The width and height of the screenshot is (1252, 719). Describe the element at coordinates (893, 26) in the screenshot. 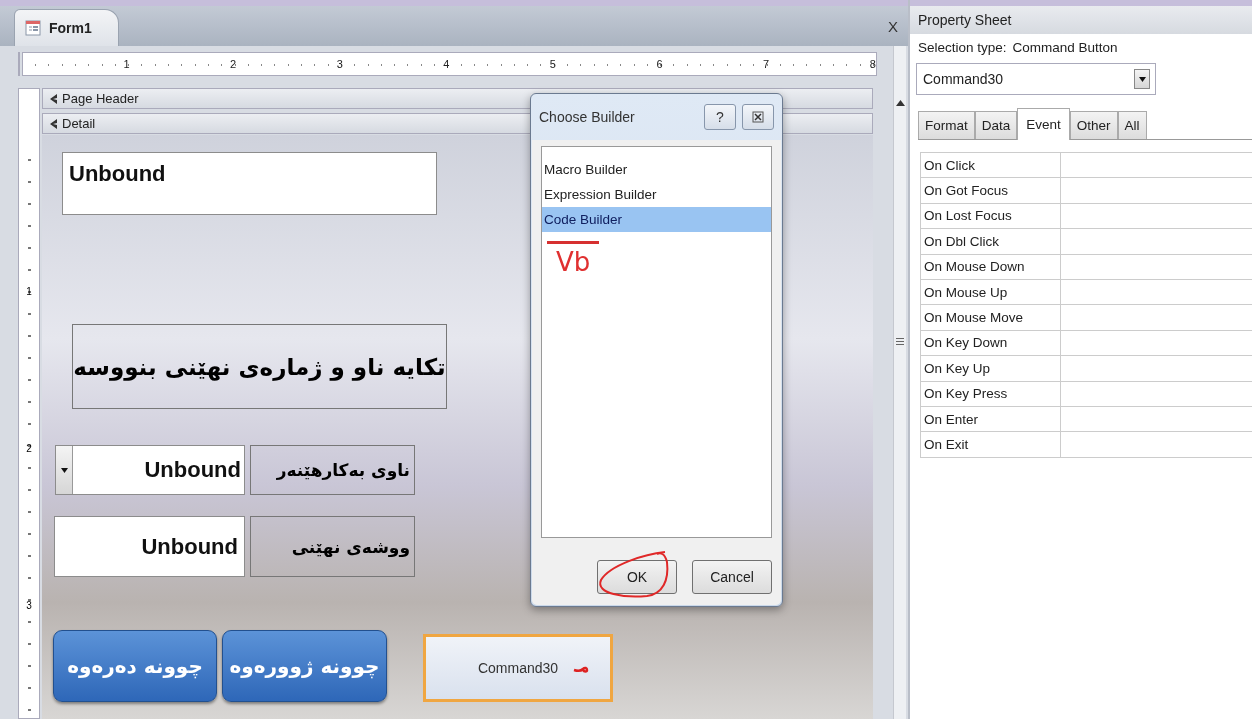

I see `close-button: X` at that location.